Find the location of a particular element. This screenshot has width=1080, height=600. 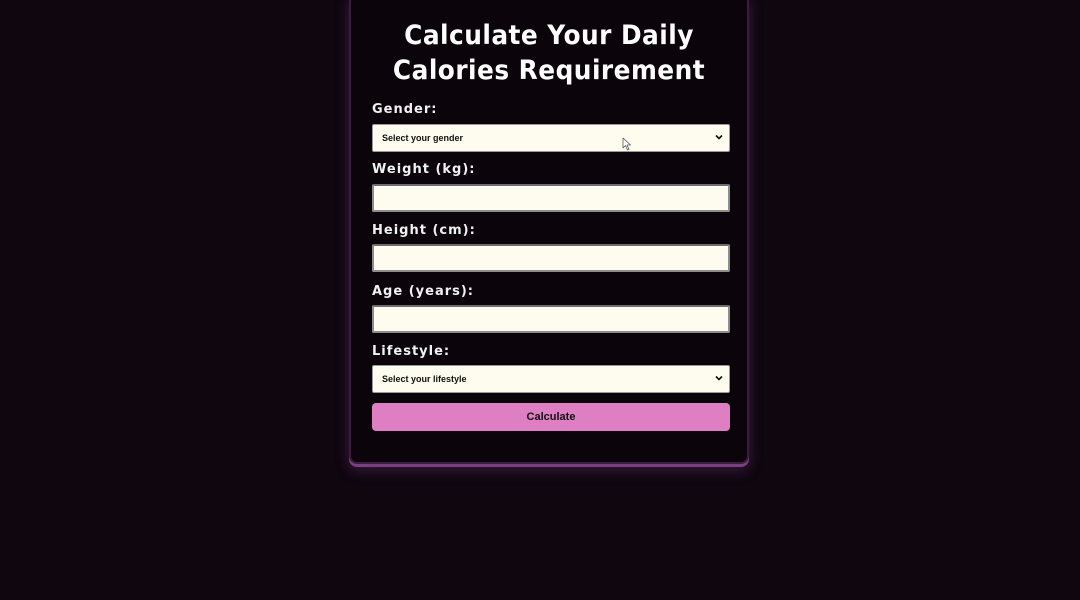

title-line-1: Calculate Your Daily is located at coordinates (549, 35).